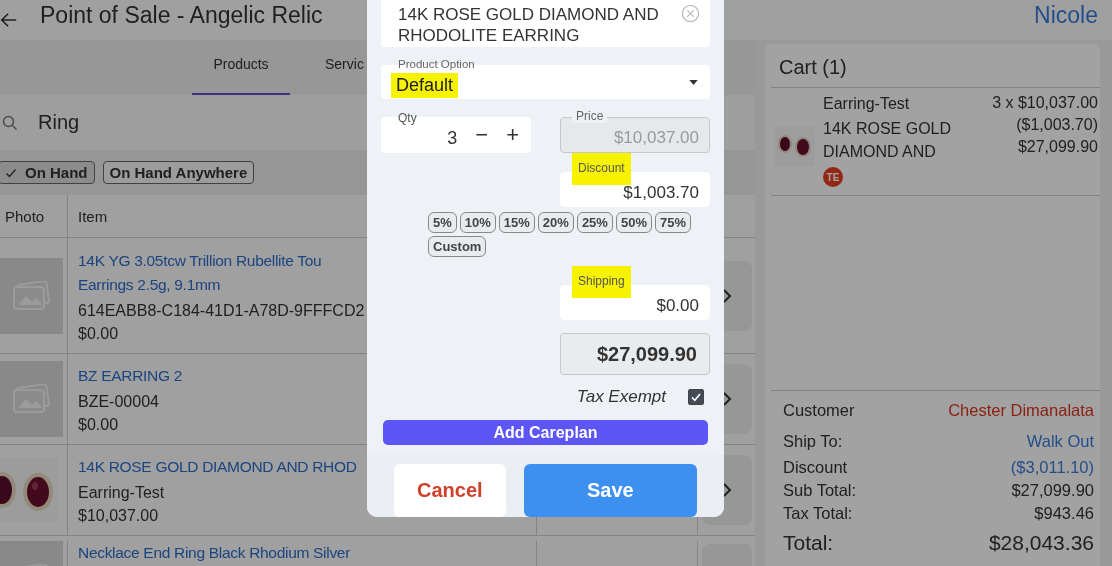  What do you see at coordinates (888, 140) in the screenshot?
I see `cart-item-description: 14K ROSE GOLD DIAMOND AND` at bounding box center [888, 140].